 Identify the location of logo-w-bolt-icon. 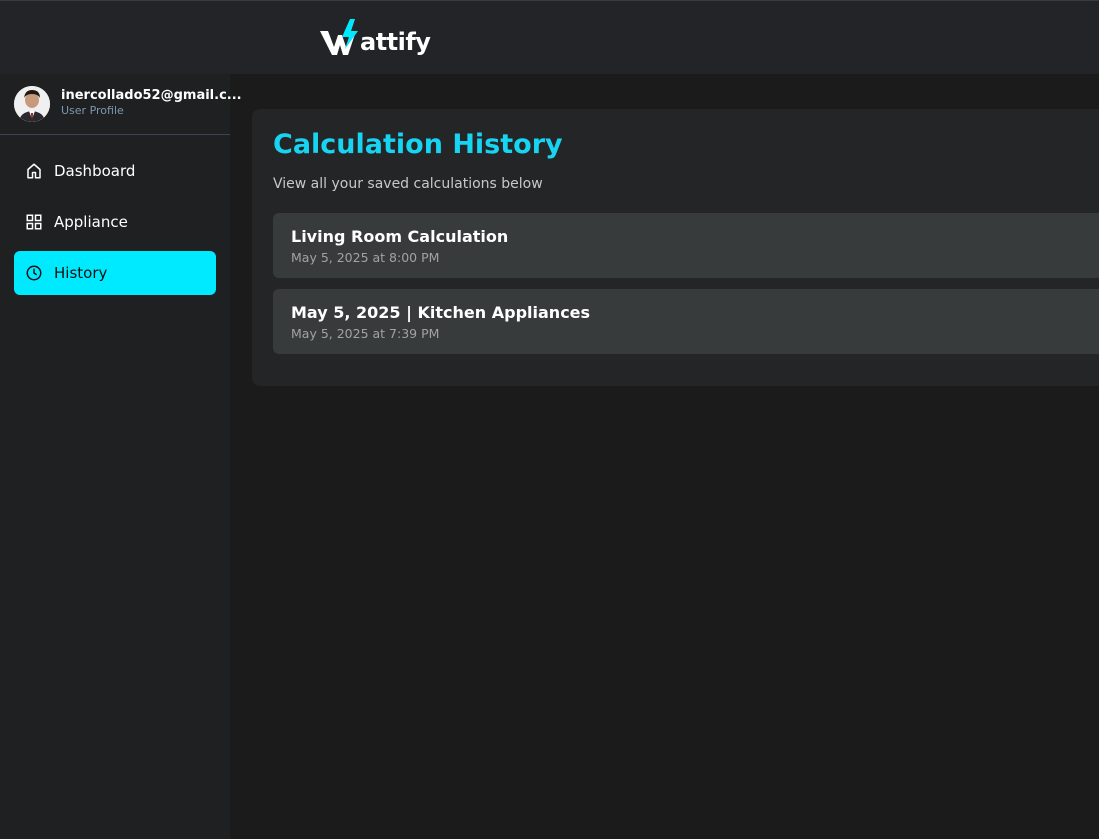
(339, 37).